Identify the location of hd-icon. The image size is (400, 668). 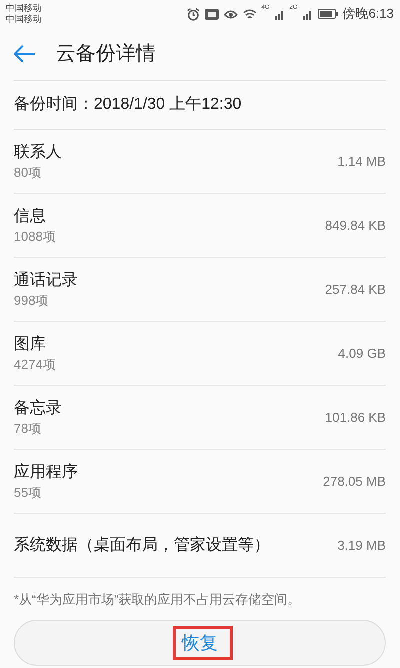
(211, 14).